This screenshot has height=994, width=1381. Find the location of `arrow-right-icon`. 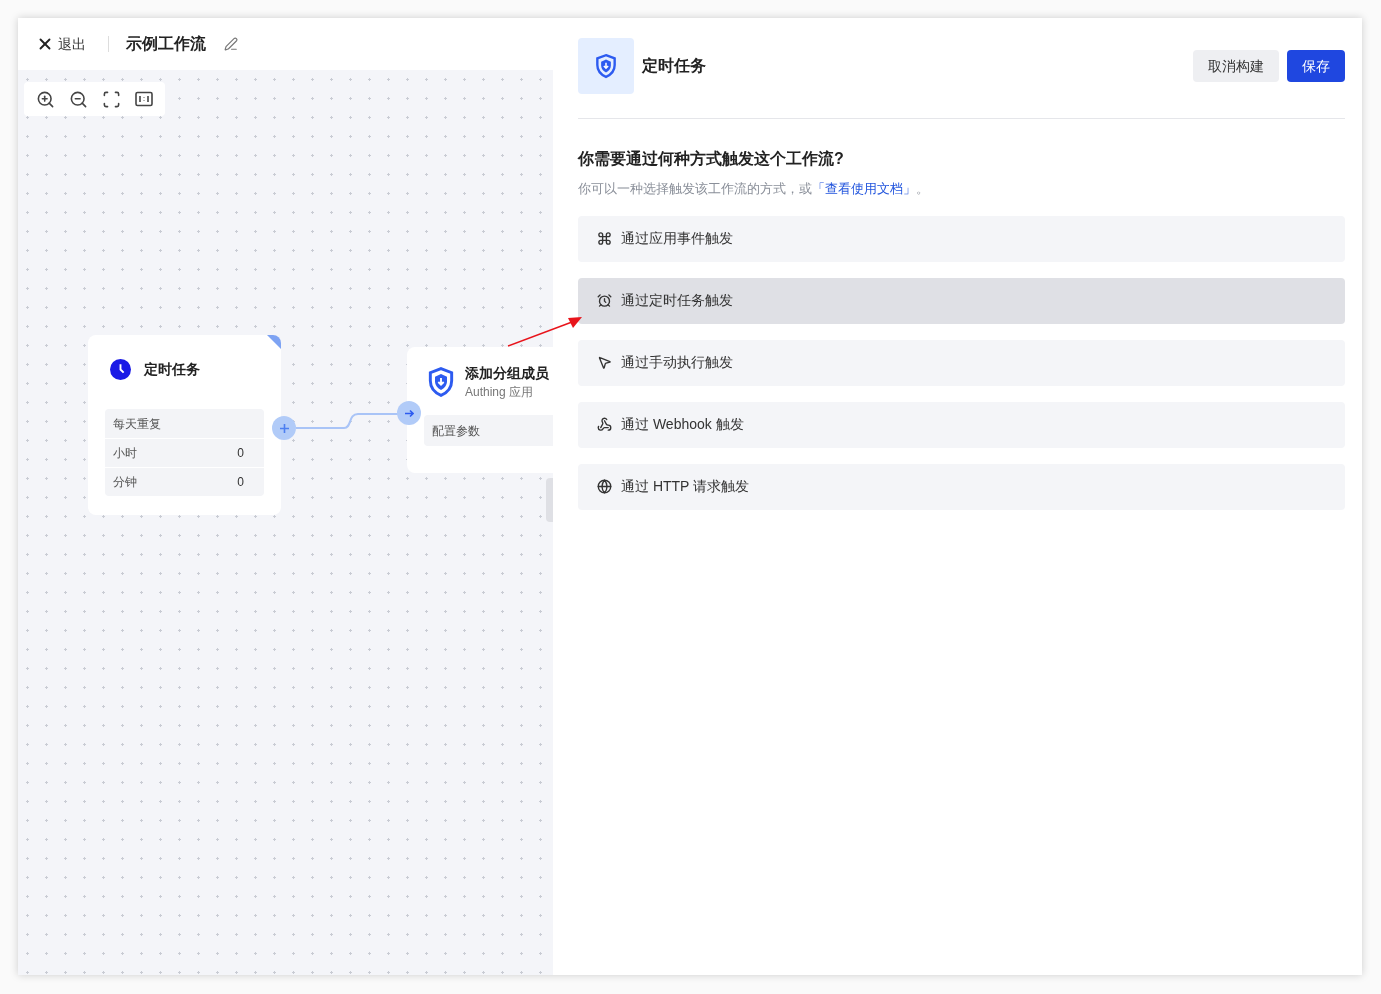

arrow-right-icon is located at coordinates (409, 413).